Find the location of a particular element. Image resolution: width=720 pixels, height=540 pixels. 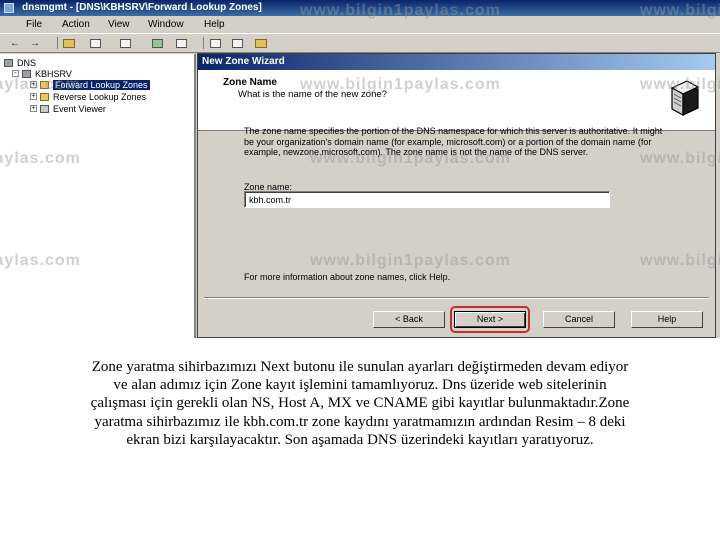

menu-help: Help is located at coordinates (214, 24).